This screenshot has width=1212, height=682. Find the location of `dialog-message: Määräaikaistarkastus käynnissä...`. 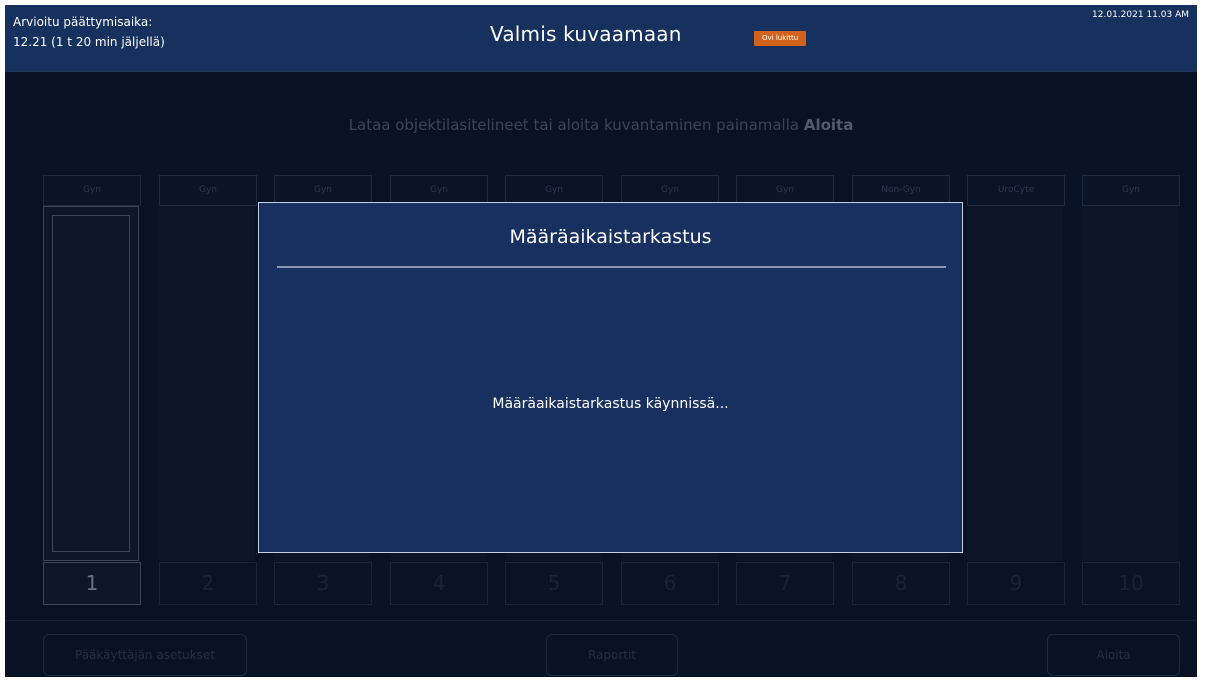

dialog-message: Määräaikaistarkastus käynnissä... is located at coordinates (610, 404).